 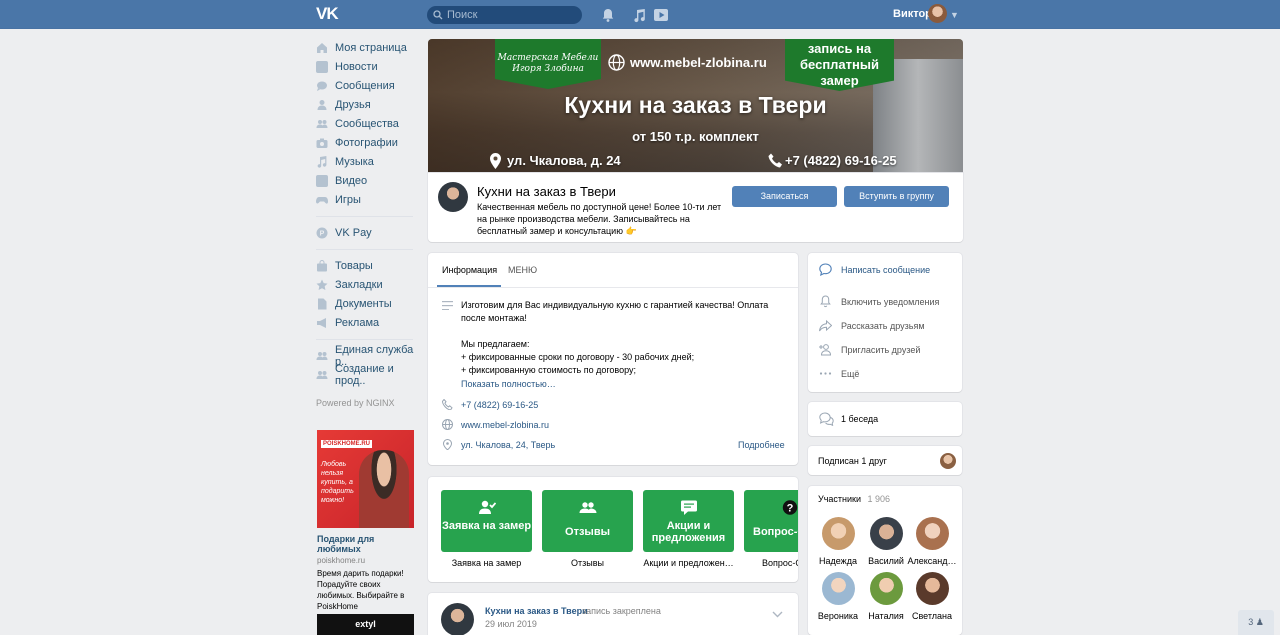 What do you see at coordinates (366, 322) in the screenshot?
I see `menu-item-ads: Реклама` at bounding box center [366, 322].